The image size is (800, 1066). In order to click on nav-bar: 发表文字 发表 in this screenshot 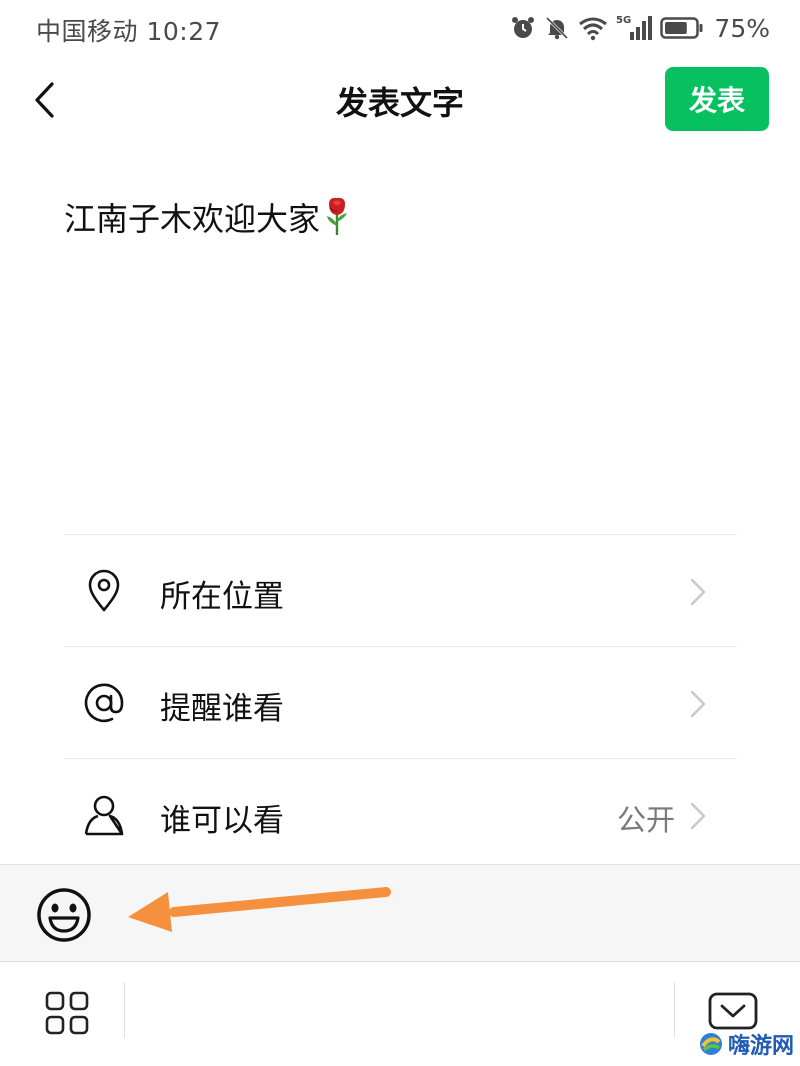, I will do `click(400, 101)`.